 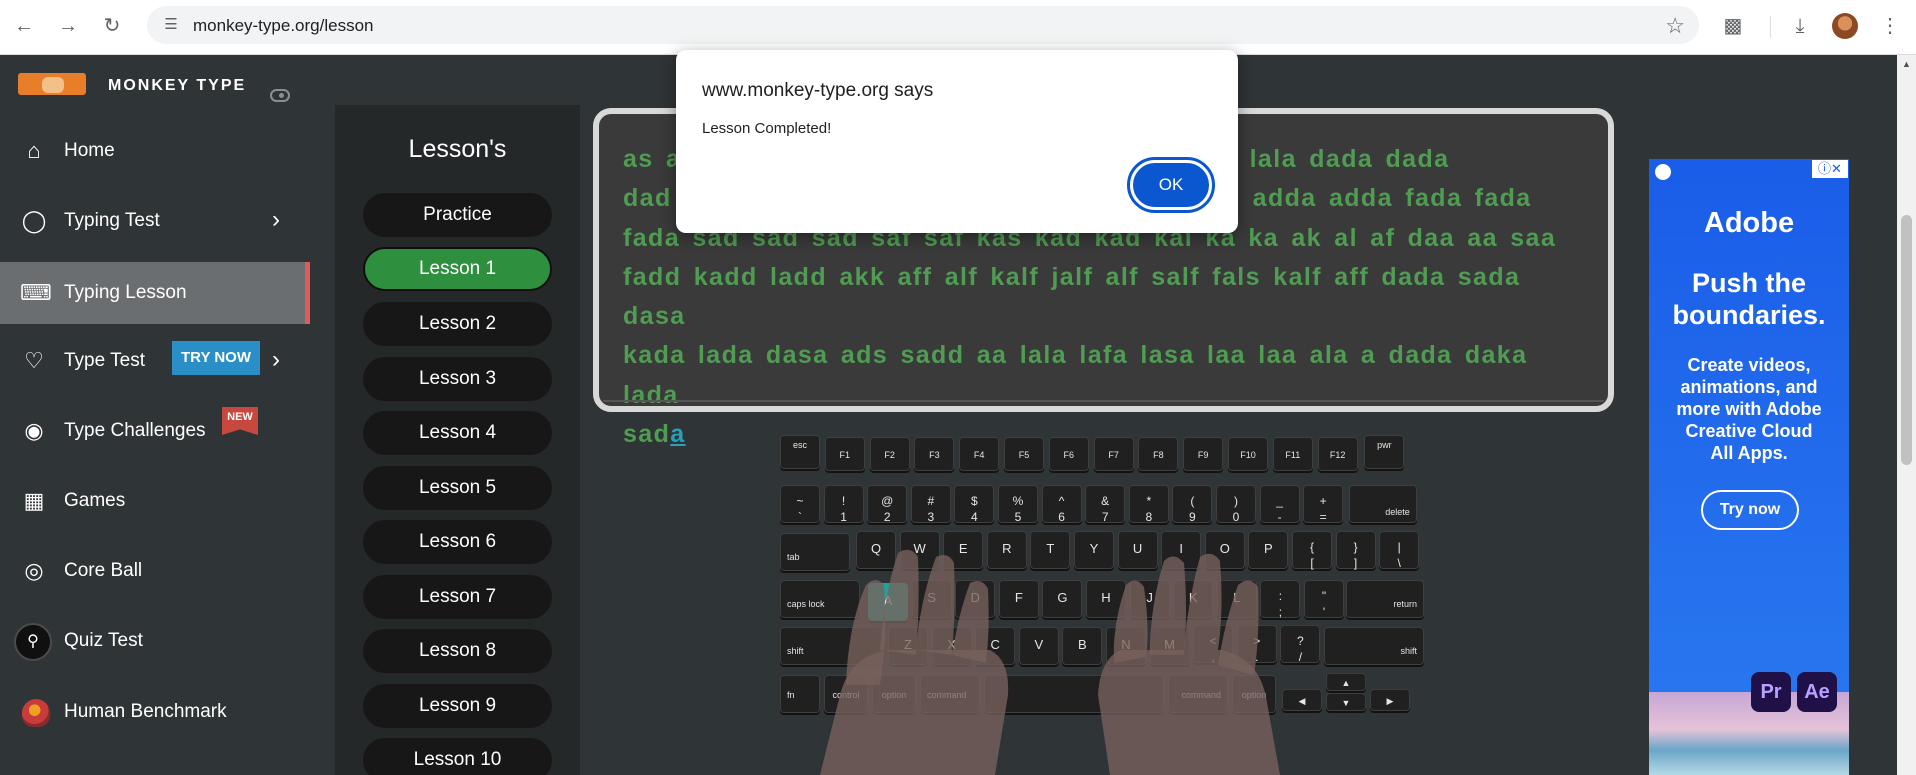 What do you see at coordinates (155, 361) in the screenshot?
I see `sidebar-item-type-test: ♡ Type Test TRY NOW ›` at bounding box center [155, 361].